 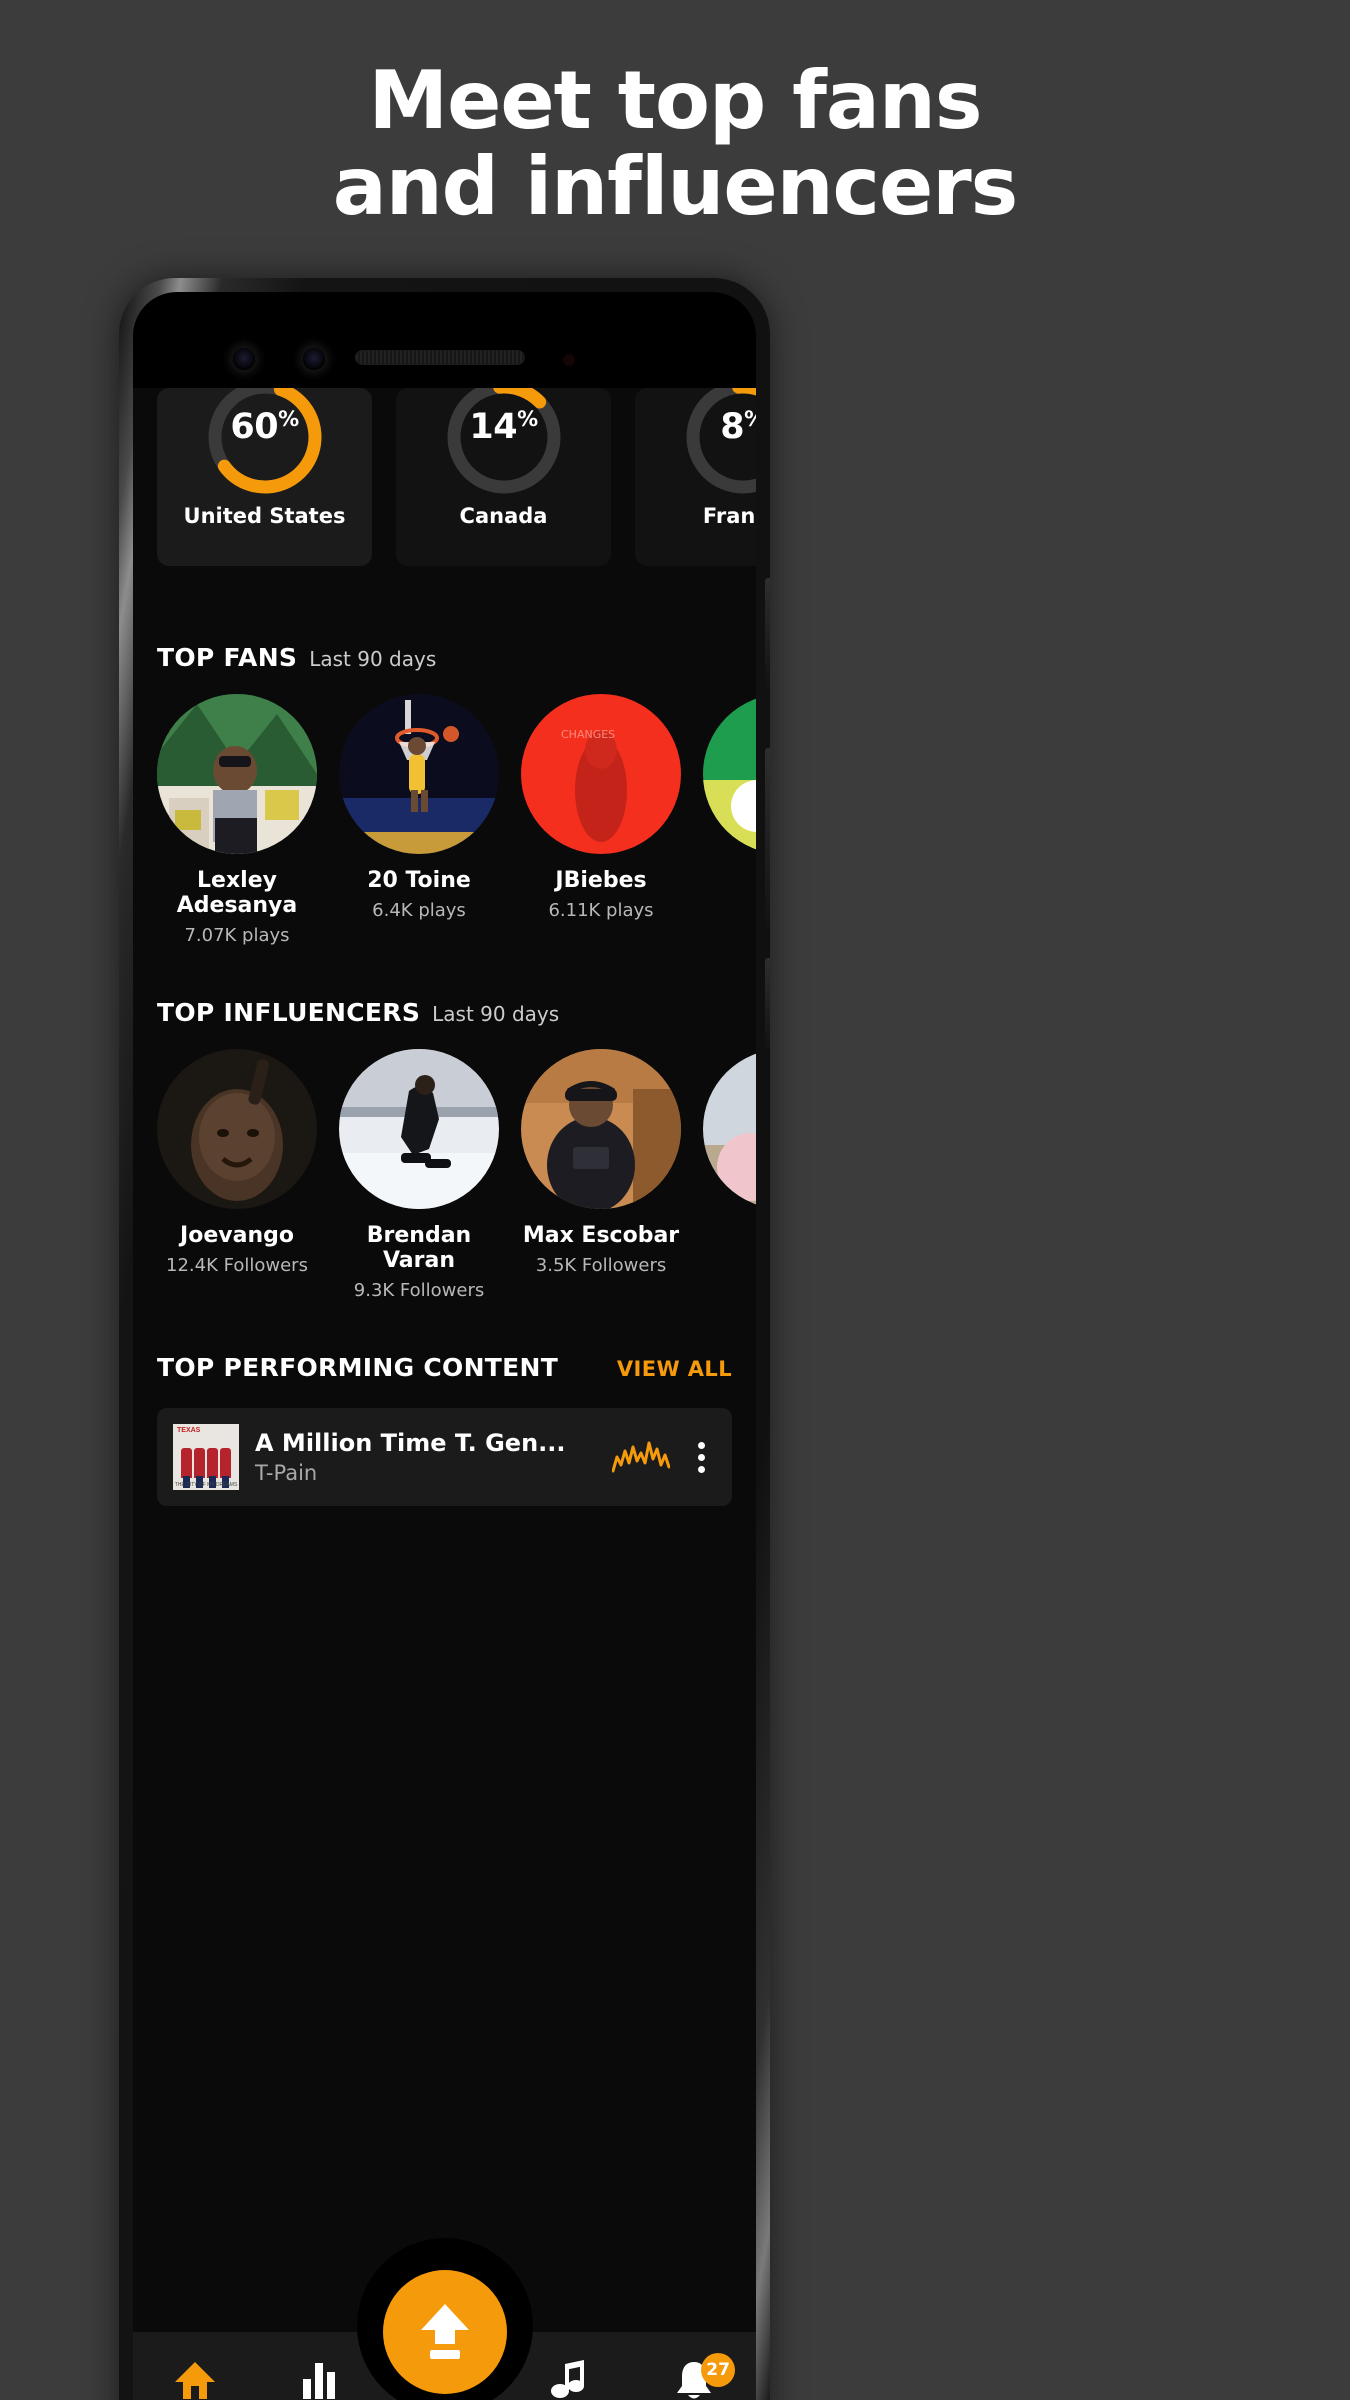 What do you see at coordinates (237, 1266) in the screenshot?
I see `top-influencer-meta-0: 12.4K Followers` at bounding box center [237, 1266].